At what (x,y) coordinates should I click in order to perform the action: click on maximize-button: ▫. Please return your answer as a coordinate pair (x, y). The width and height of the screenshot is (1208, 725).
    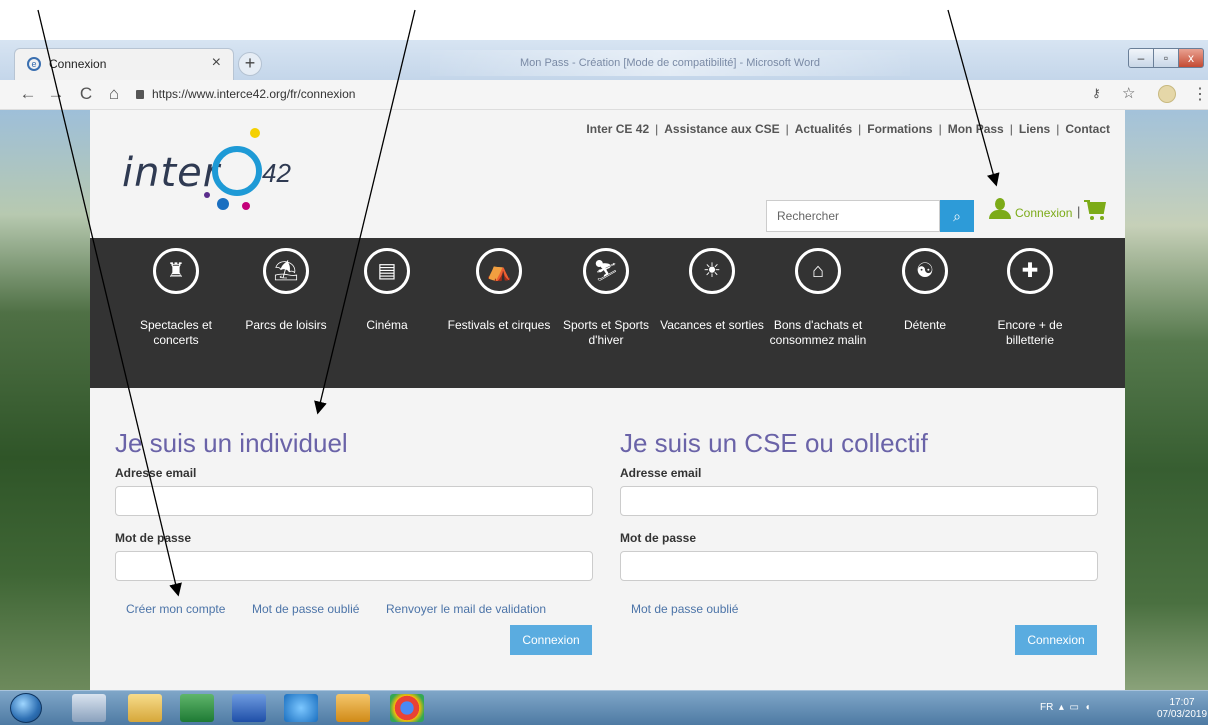
    Looking at the image, I should click on (1166, 58).